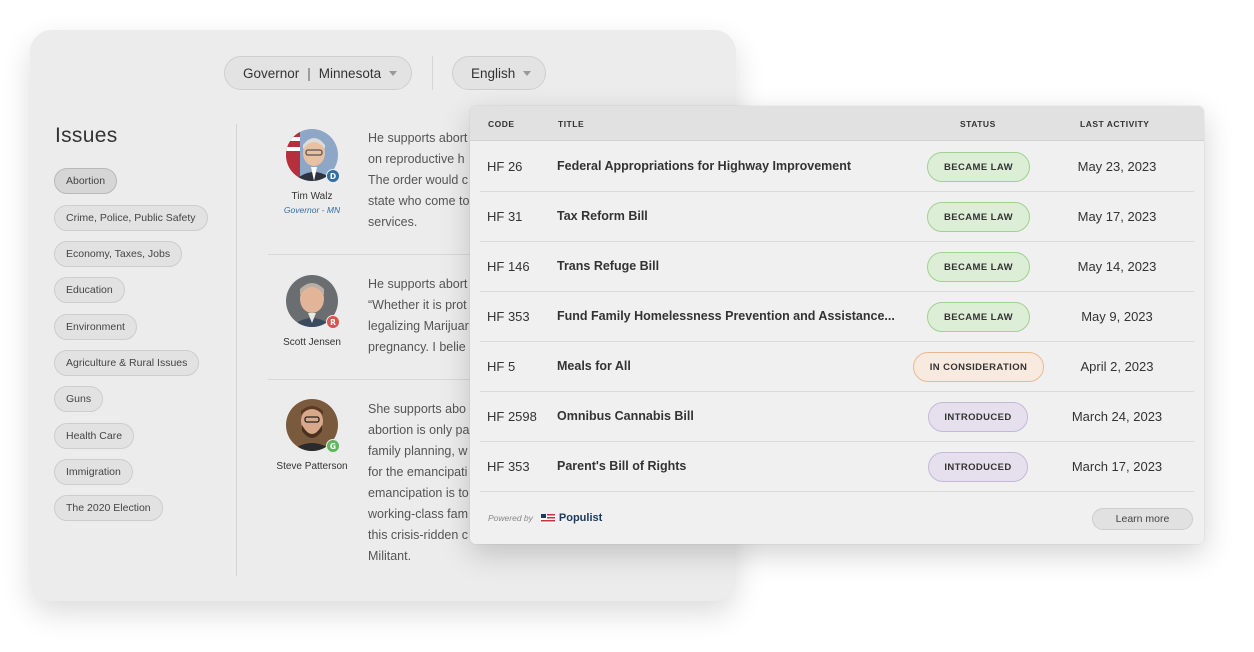  I want to click on office-label: Governor, so click(271, 73).